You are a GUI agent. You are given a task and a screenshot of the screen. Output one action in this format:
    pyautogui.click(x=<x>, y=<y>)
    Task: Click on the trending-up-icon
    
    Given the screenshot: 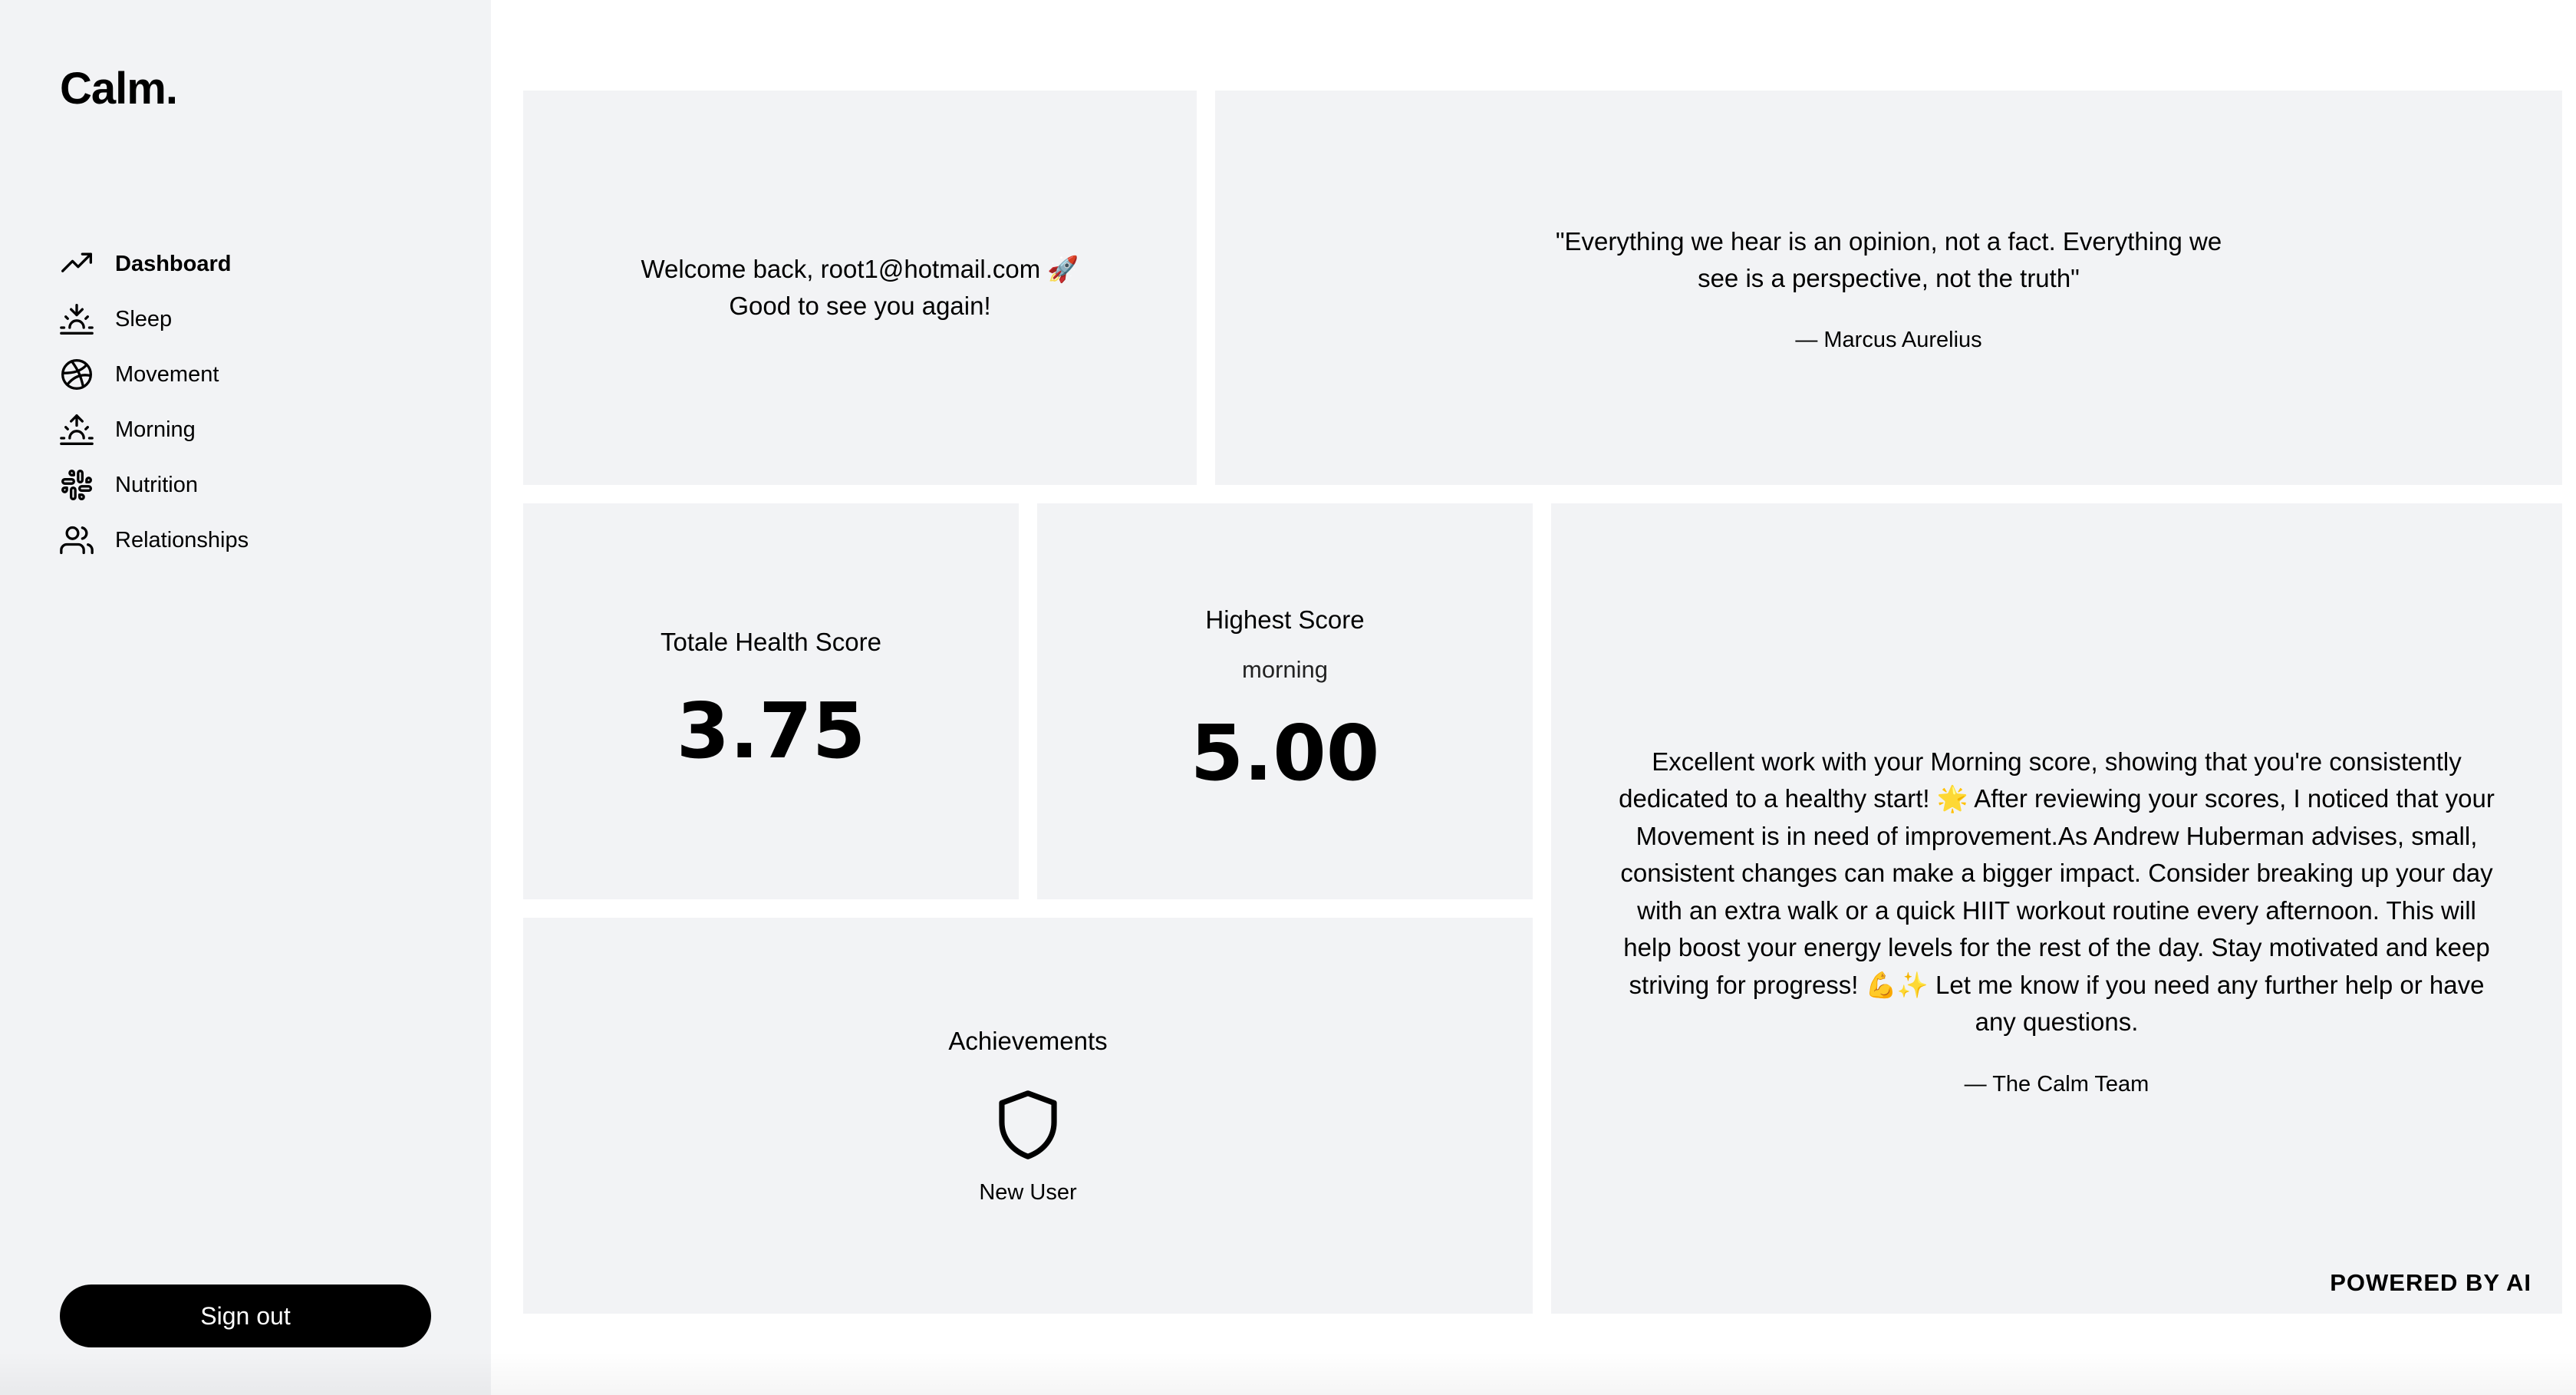 What is the action you would take?
    pyautogui.click(x=77, y=264)
    